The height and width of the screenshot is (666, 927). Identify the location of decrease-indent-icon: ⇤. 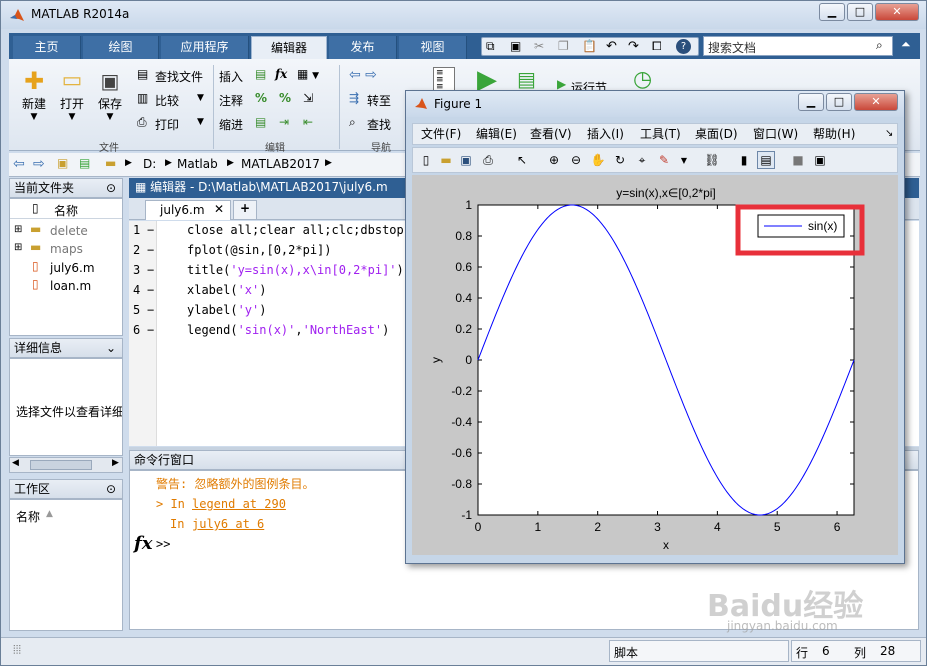
(313, 124).